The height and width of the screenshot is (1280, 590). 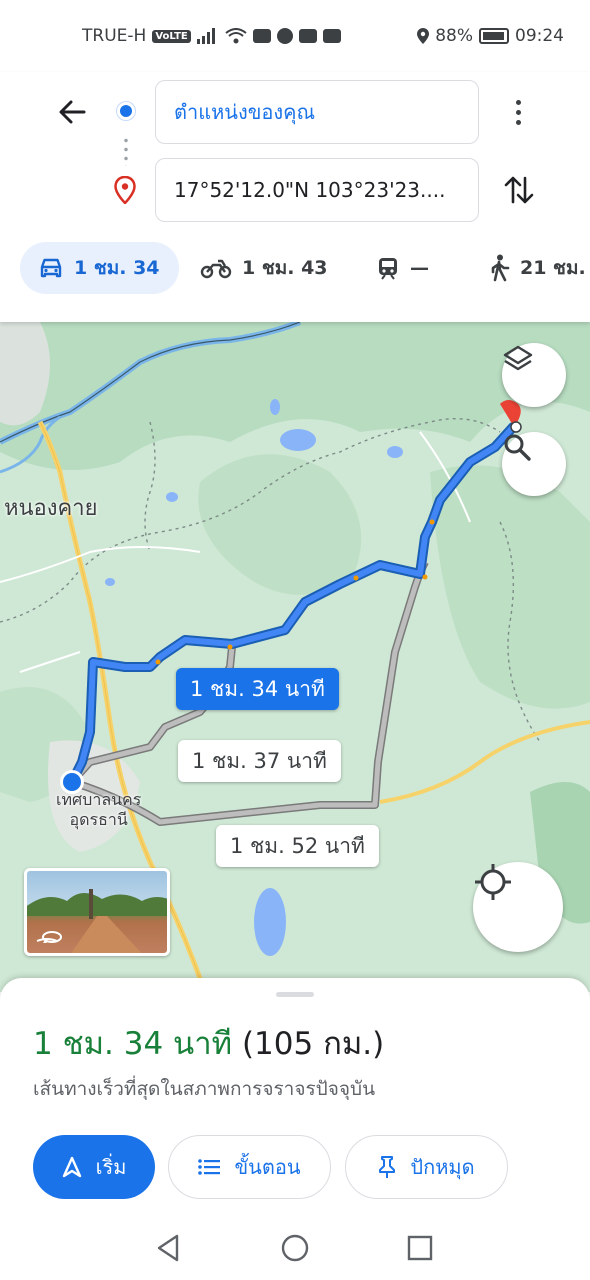 I want to click on tab-walk: 21 ชม., so click(x=537, y=268).